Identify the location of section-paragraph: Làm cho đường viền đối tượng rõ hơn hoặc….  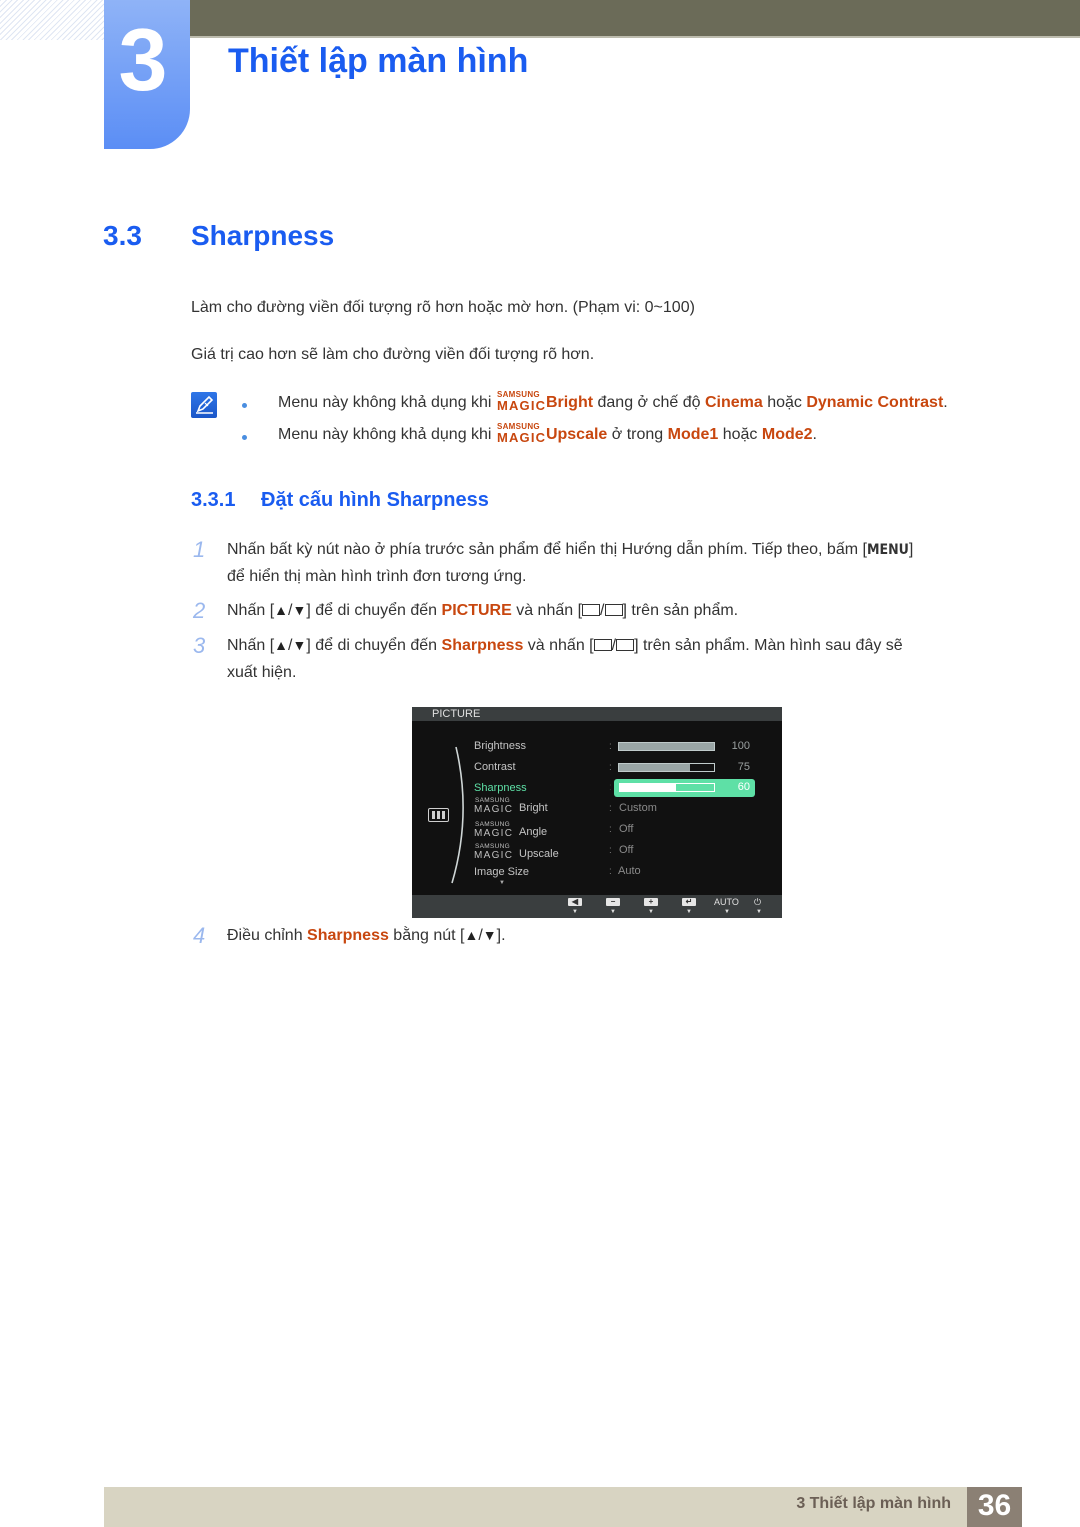
(443, 307).